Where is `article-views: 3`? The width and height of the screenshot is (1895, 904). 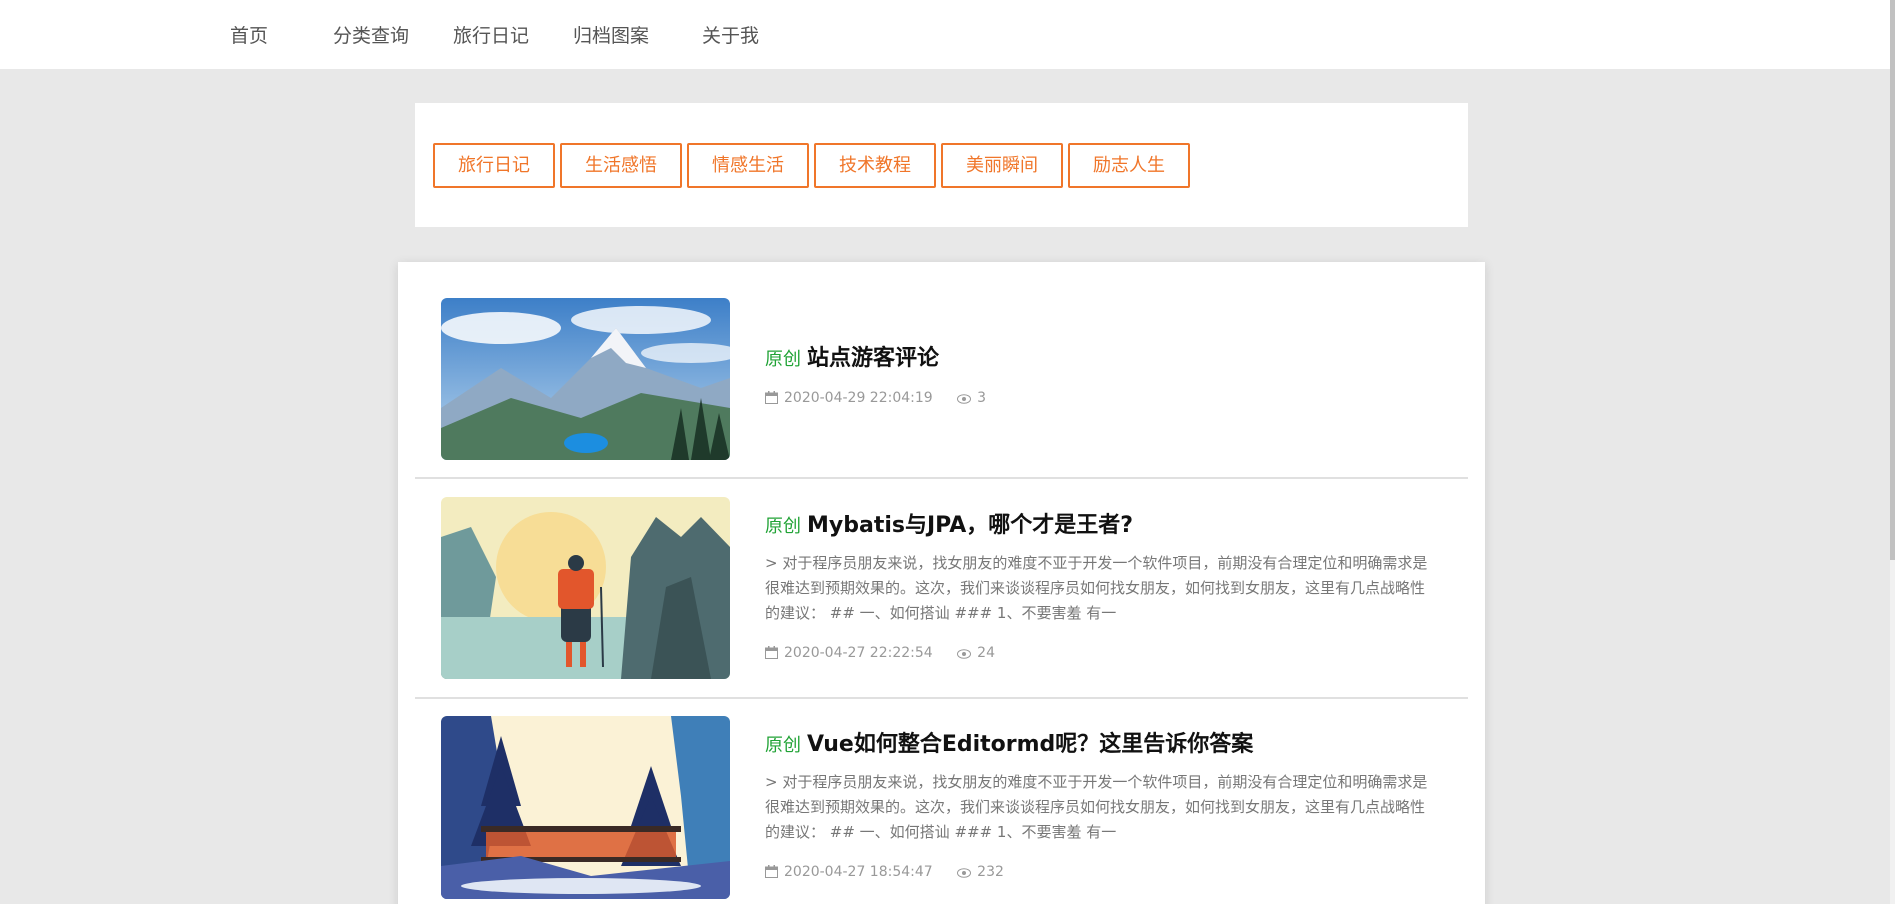
article-views: 3 is located at coordinates (982, 398).